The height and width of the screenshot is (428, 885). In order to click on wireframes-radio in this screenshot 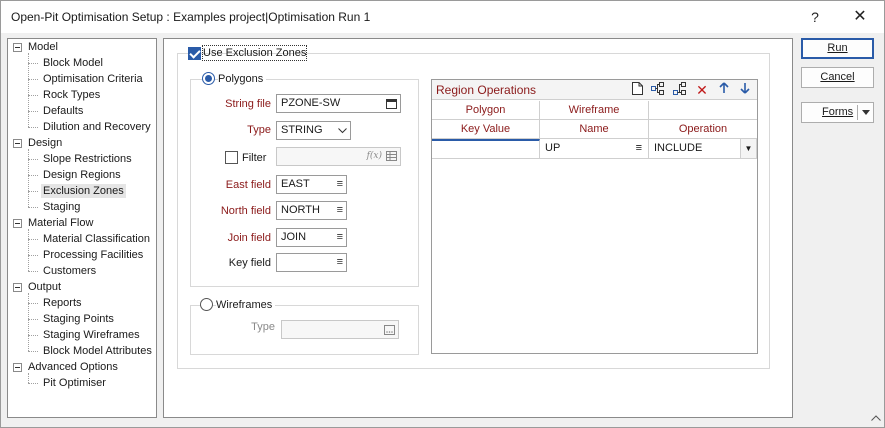, I will do `click(206, 304)`.